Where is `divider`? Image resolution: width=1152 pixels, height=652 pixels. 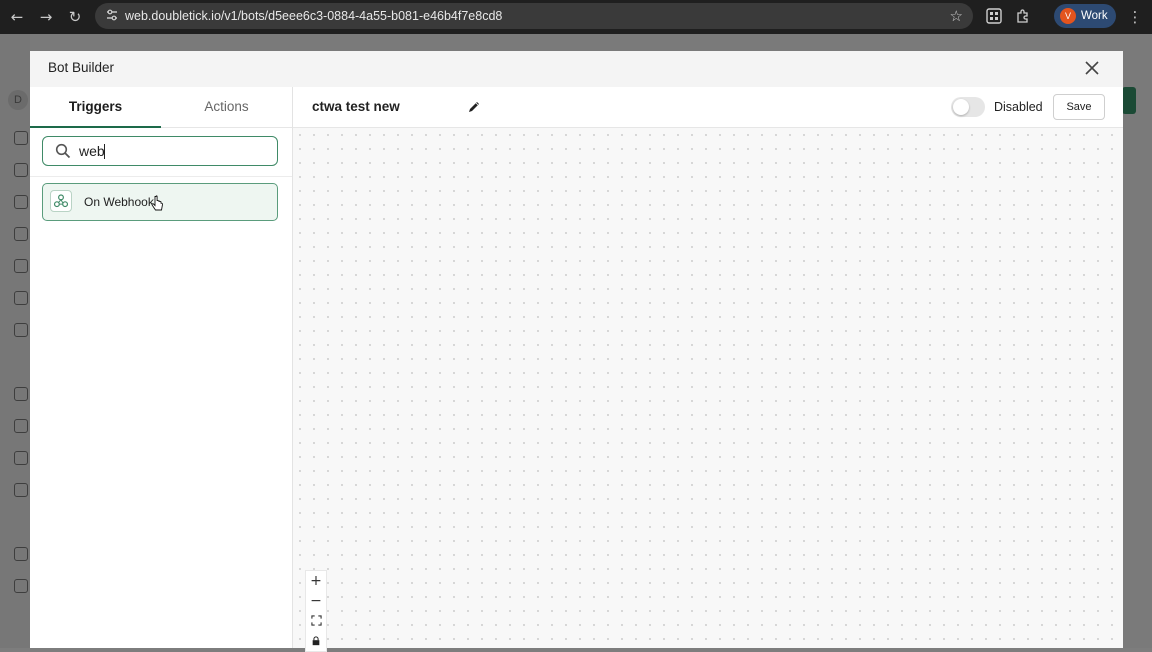 divider is located at coordinates (161, 176).